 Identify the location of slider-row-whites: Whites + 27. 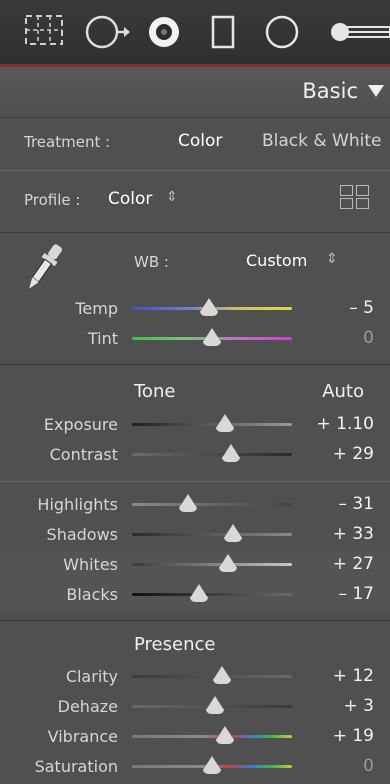
(195, 566).